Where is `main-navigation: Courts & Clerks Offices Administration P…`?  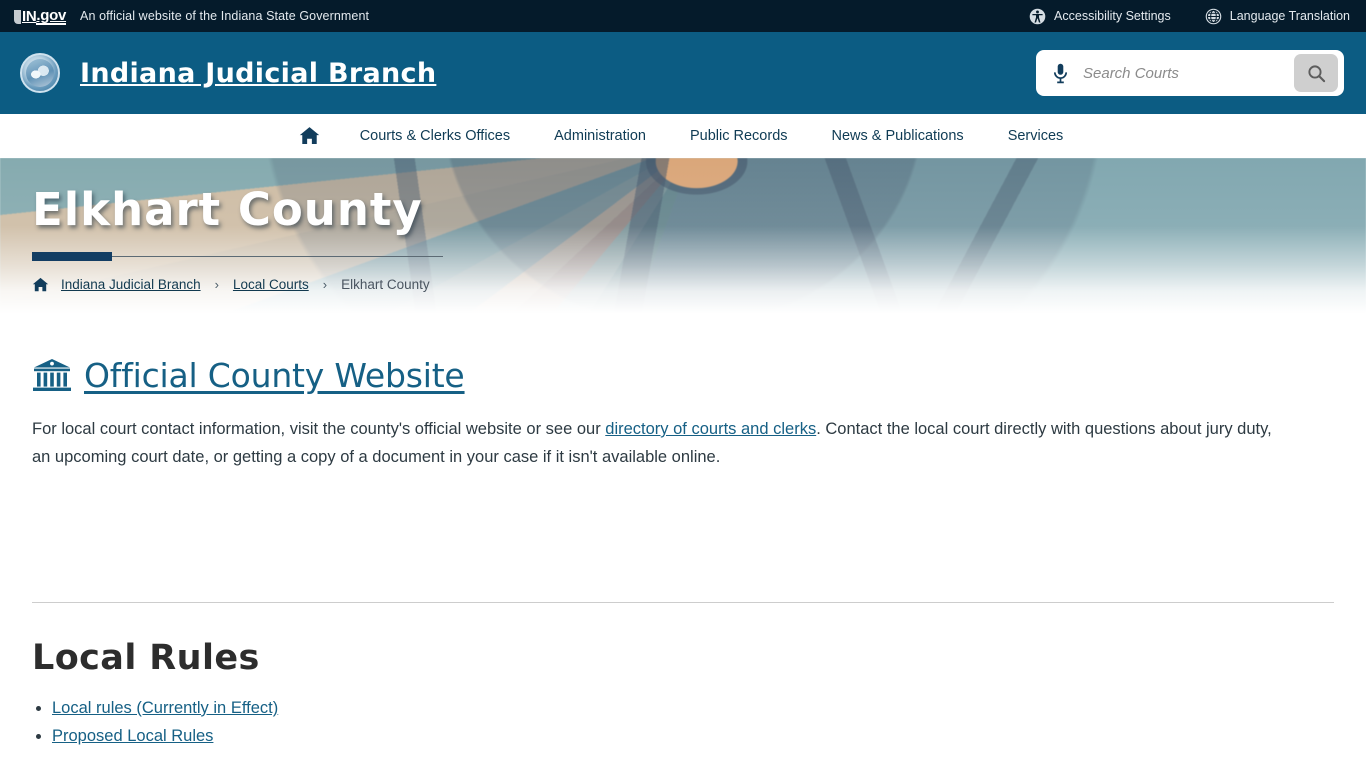
main-navigation: Courts & Clerks Offices Administration P… is located at coordinates (683, 136).